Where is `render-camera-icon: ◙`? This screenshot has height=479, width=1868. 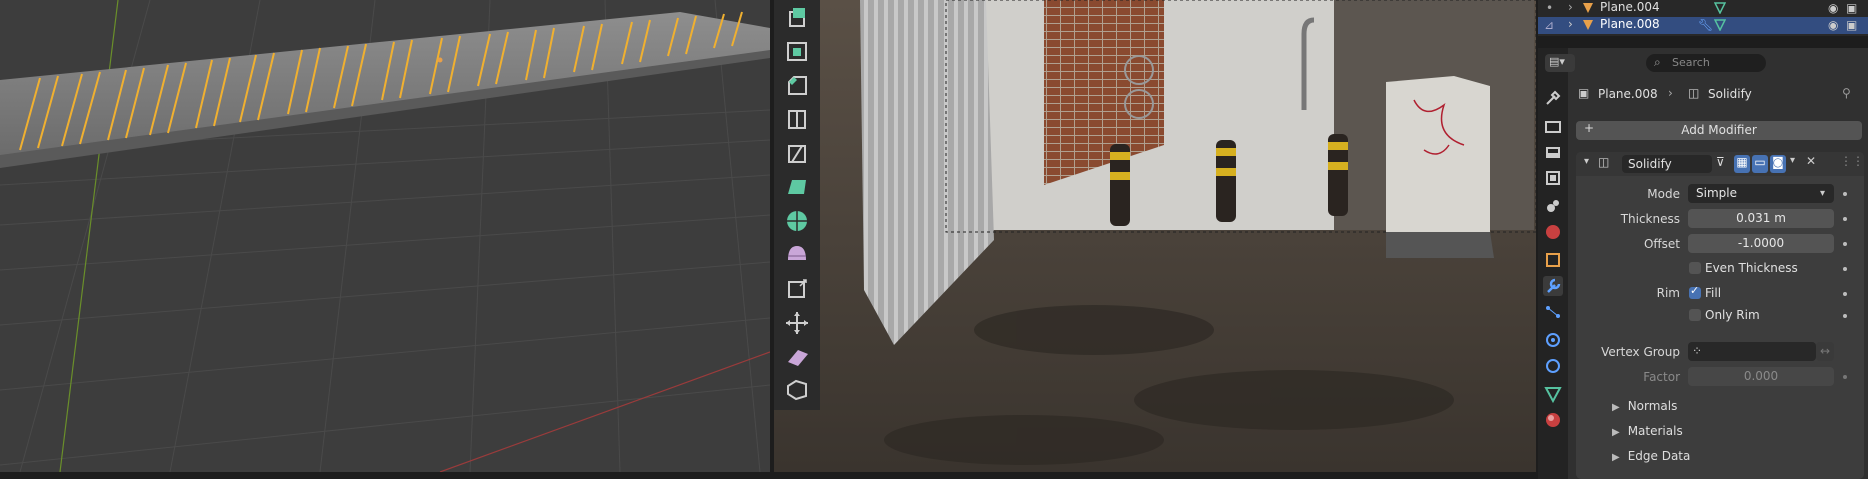
render-camera-icon: ◙ is located at coordinates (1778, 164).